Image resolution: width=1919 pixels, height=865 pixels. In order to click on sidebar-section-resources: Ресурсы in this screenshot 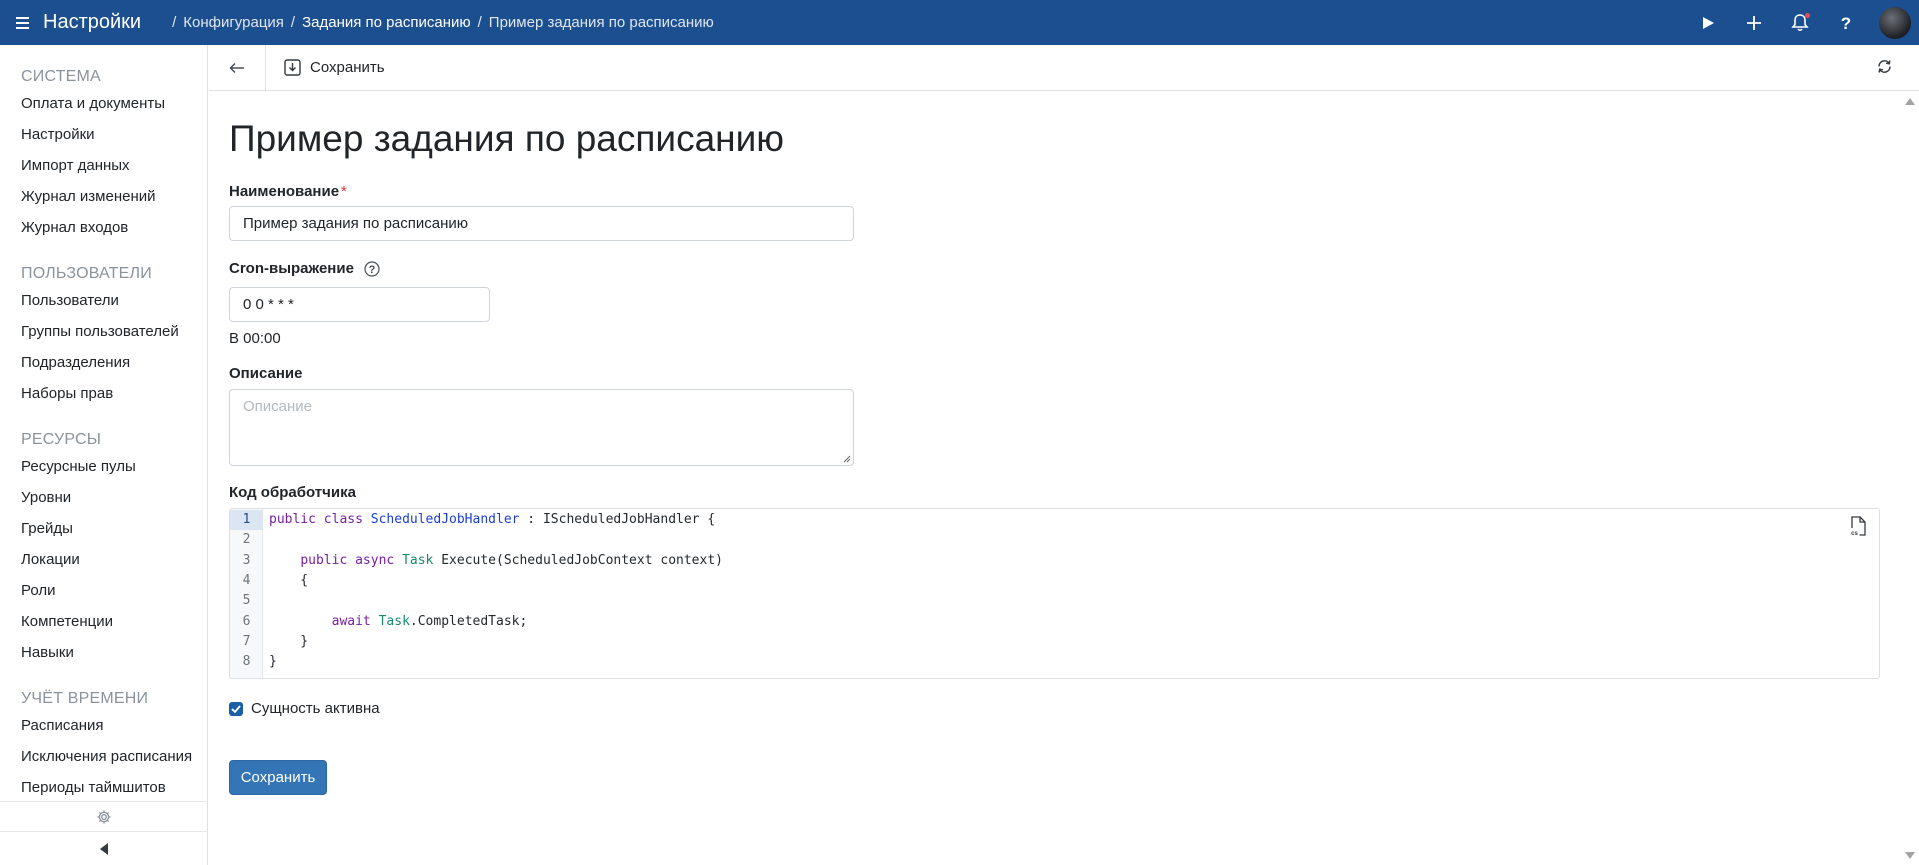, I will do `click(61, 439)`.